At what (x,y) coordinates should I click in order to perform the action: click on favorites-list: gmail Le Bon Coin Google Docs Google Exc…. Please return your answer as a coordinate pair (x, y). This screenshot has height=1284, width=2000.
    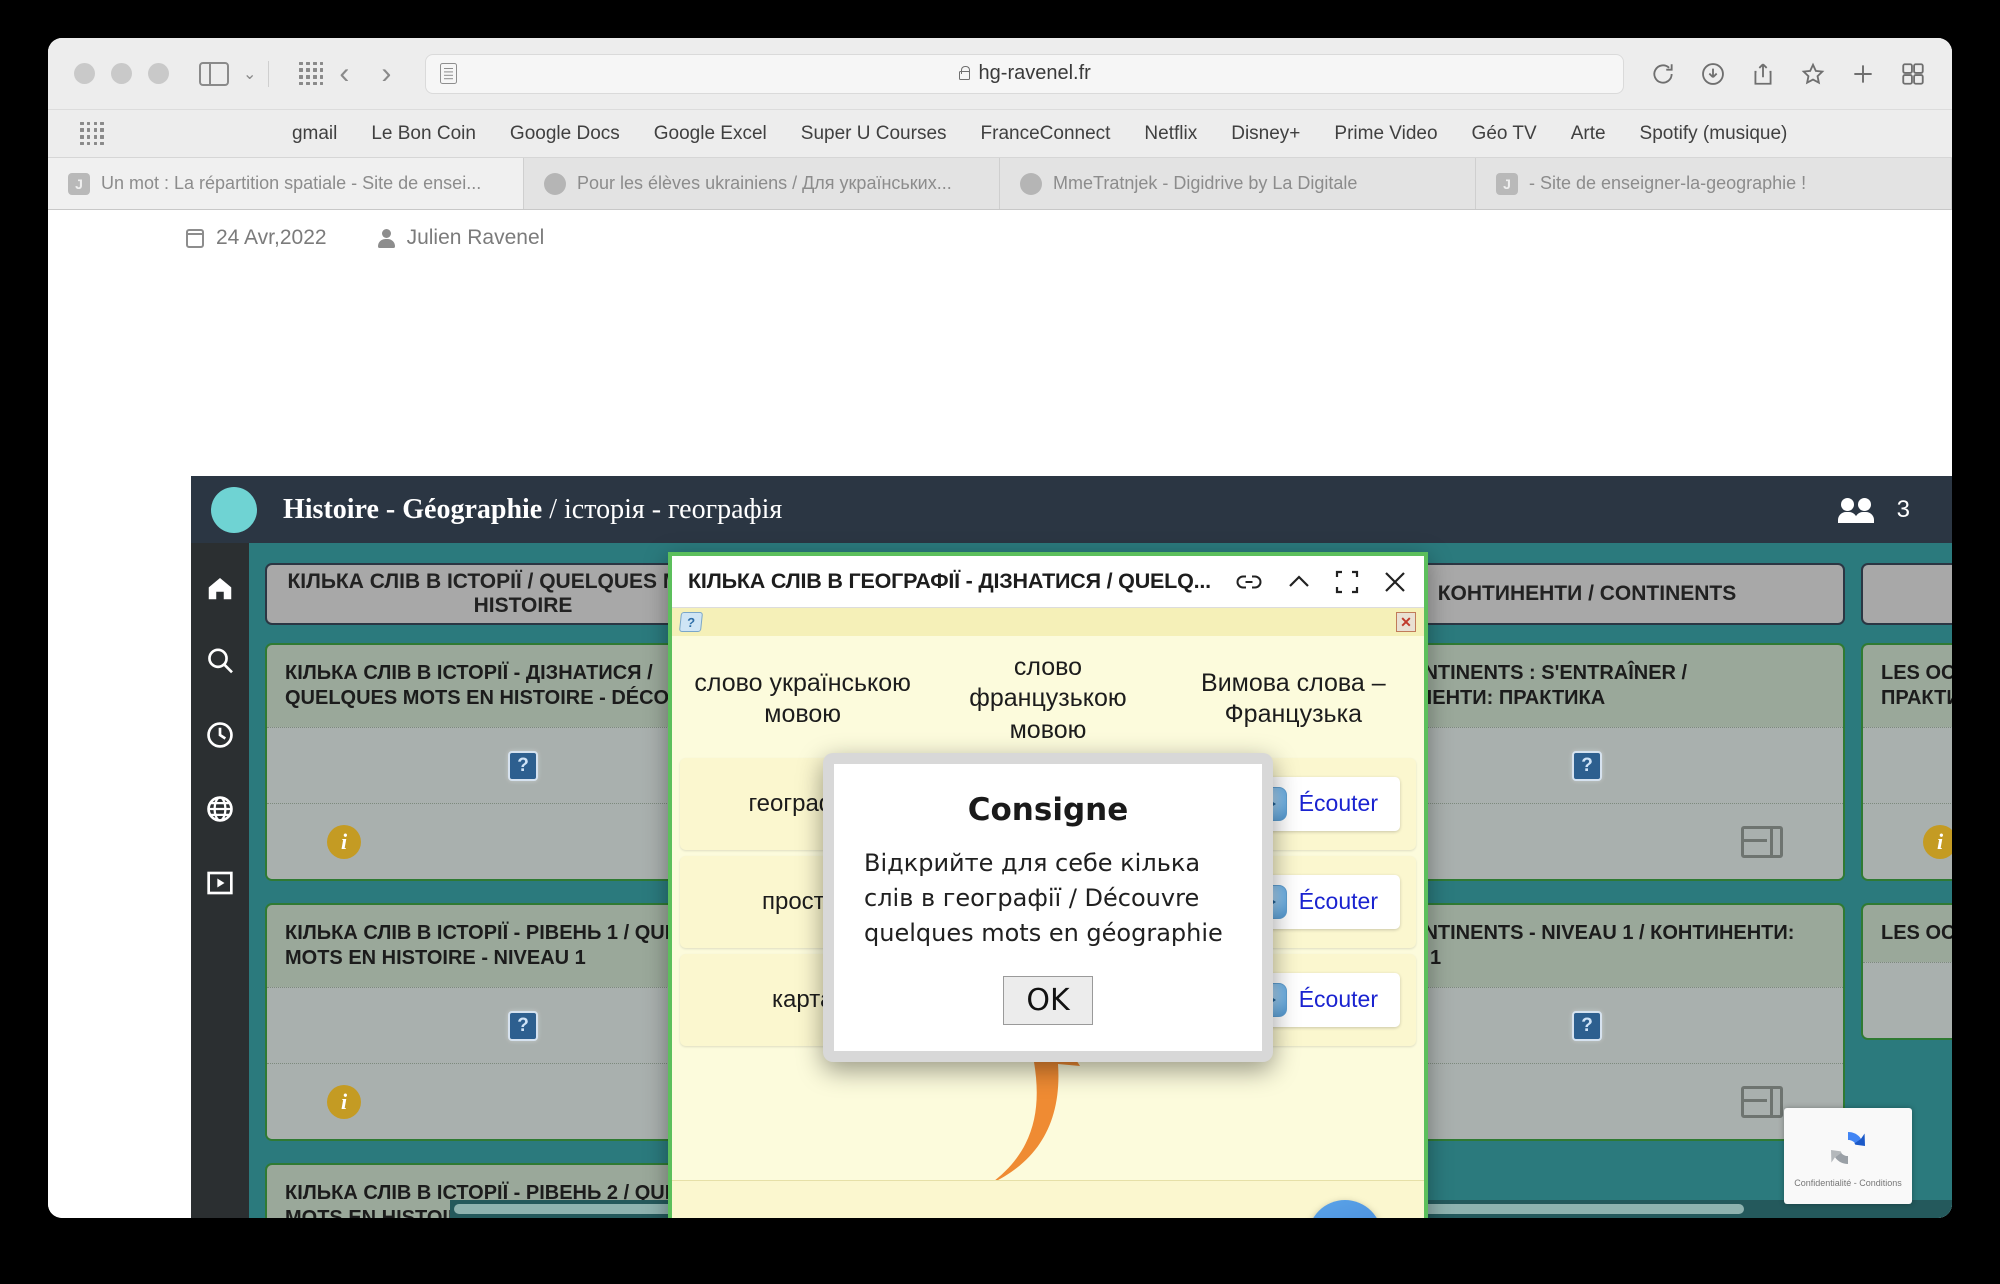
    Looking at the image, I should click on (1039, 134).